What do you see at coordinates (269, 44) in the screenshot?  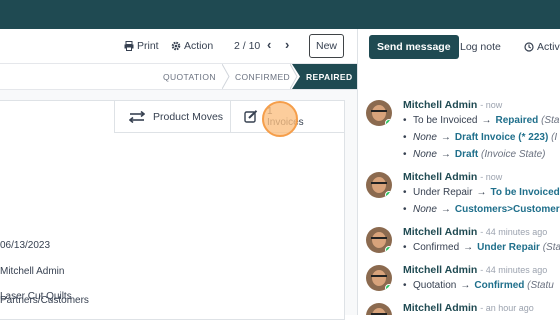 I see `pager-previous-icon: ‹` at bounding box center [269, 44].